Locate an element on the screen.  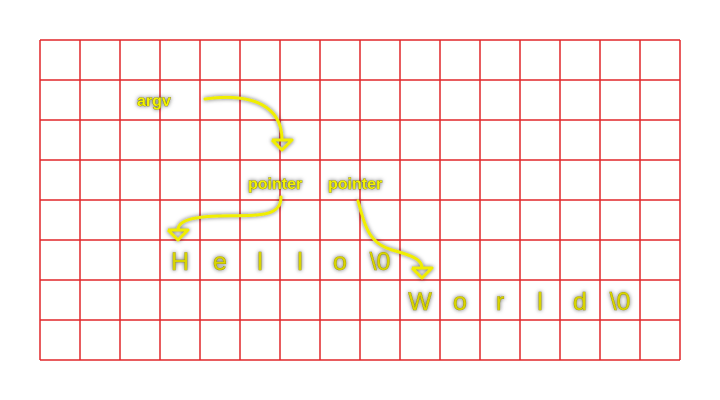
pointer-hello-arrowhead is located at coordinates (178, 235).